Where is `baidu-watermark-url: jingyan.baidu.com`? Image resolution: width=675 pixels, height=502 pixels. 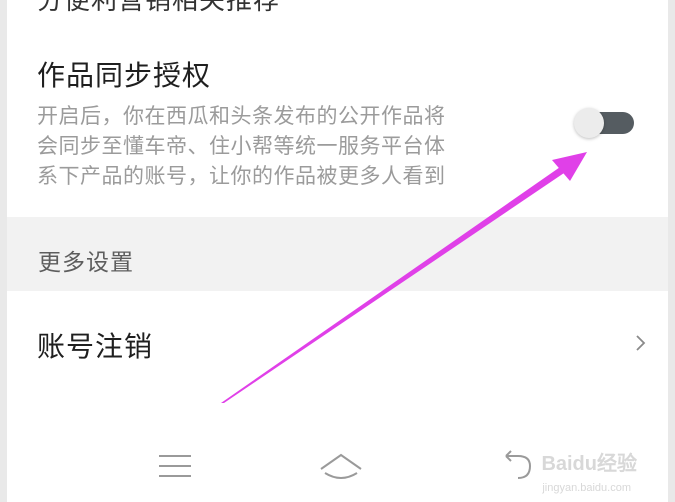
baidu-watermark-url: jingyan.baidu.com is located at coordinates (586, 488).